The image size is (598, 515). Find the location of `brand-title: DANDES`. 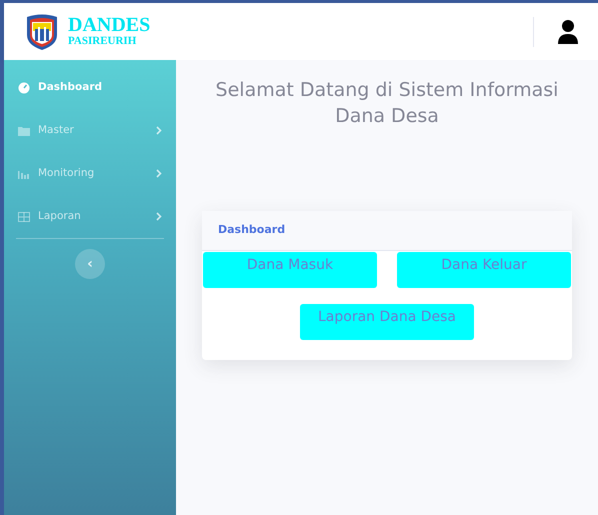

brand-title: DANDES is located at coordinates (109, 25).